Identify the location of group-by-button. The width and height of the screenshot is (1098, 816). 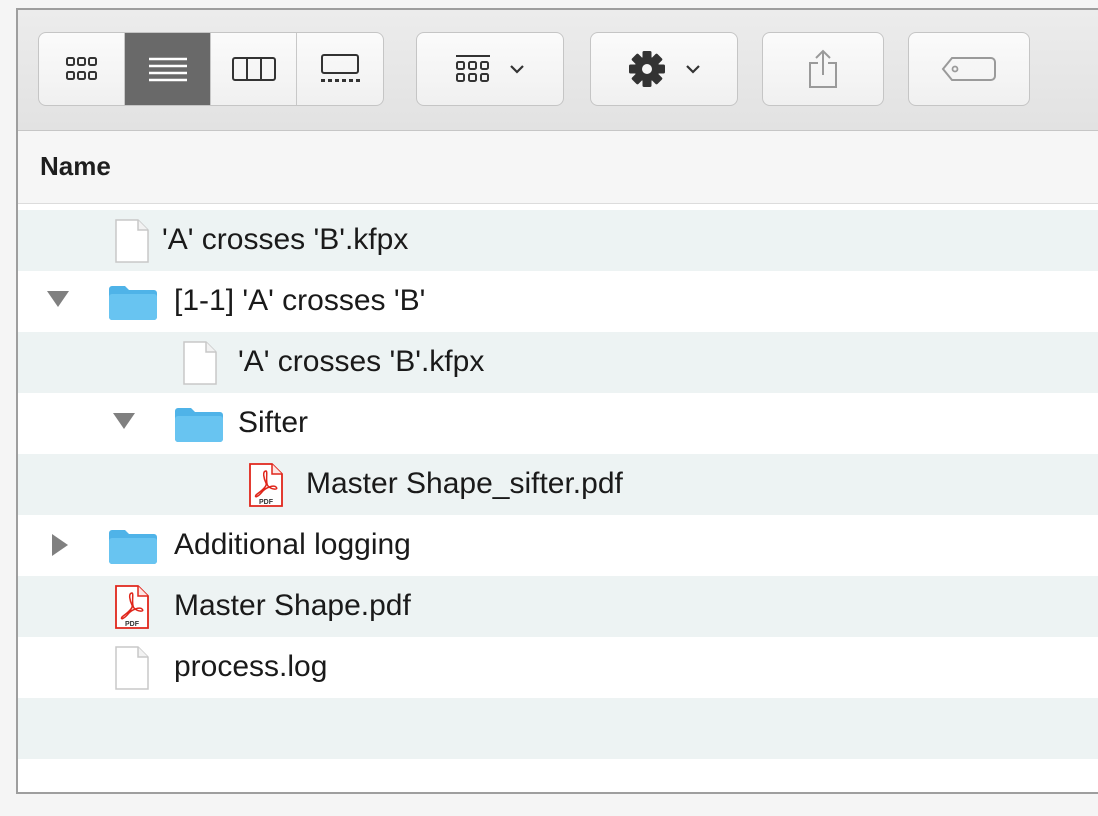
(490, 69).